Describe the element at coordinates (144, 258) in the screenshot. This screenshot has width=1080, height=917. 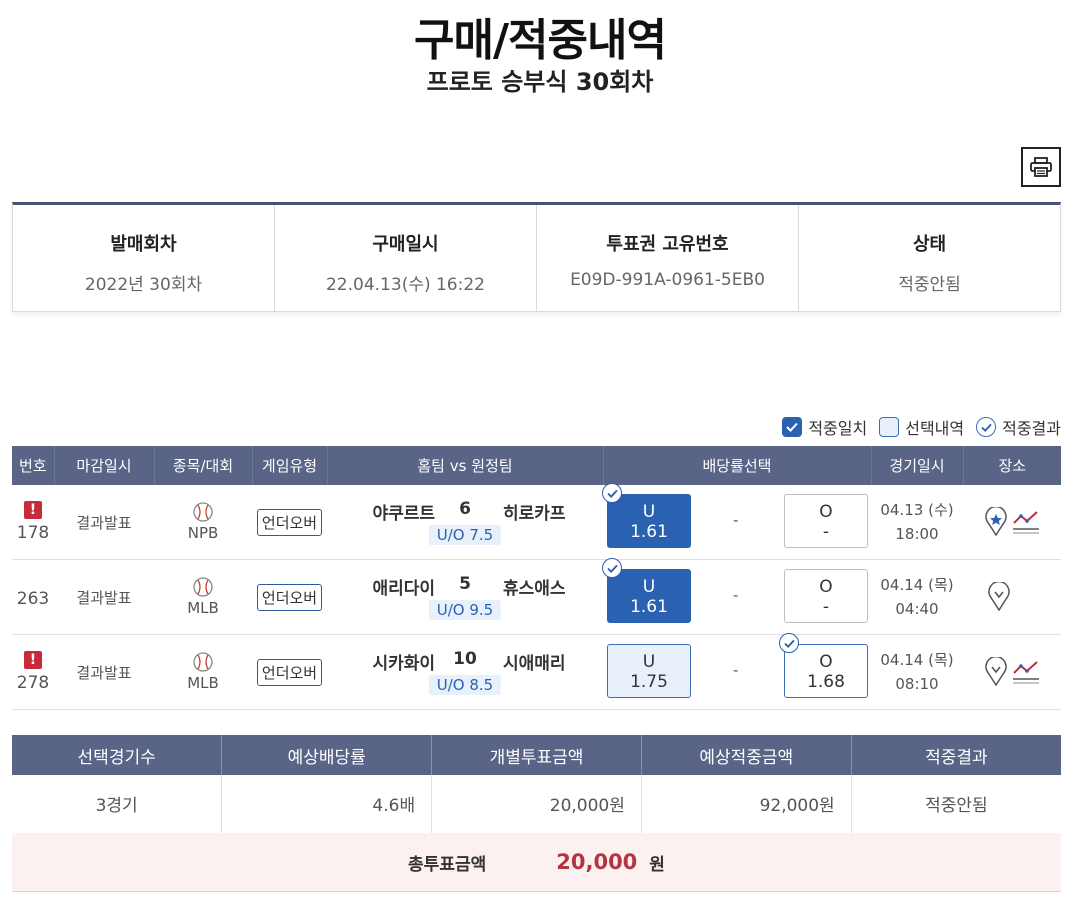
I see `info-round: 발매회차 2022년 30회차` at that location.